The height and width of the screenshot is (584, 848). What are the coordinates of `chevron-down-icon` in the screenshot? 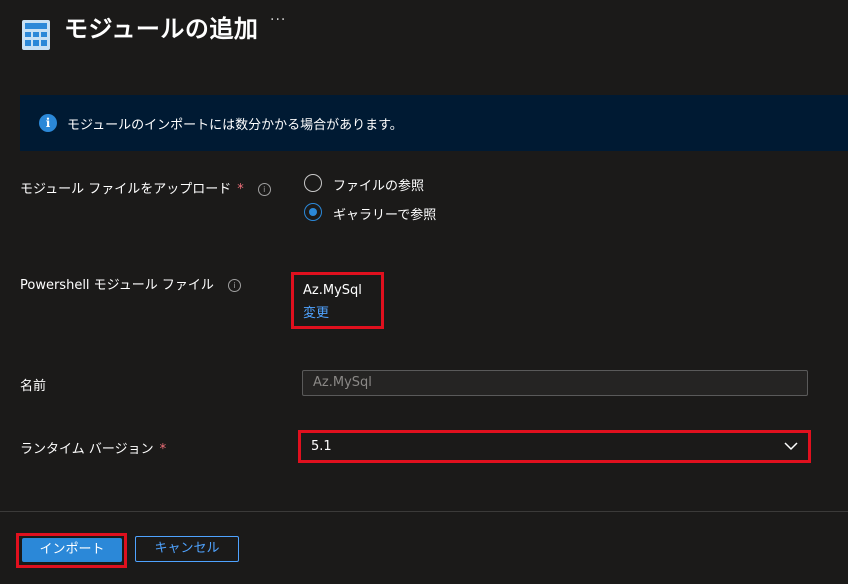 It's located at (791, 446).